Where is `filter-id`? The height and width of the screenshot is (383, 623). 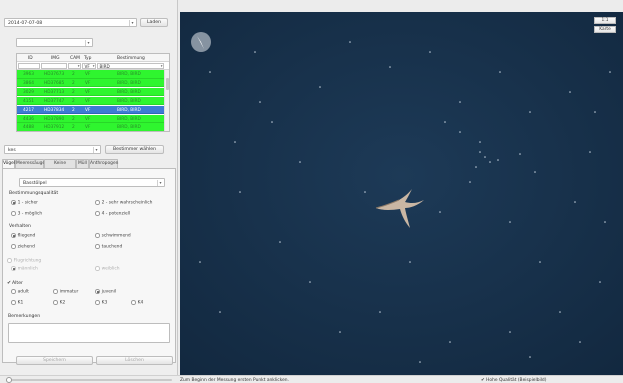
filter-id is located at coordinates (29, 66).